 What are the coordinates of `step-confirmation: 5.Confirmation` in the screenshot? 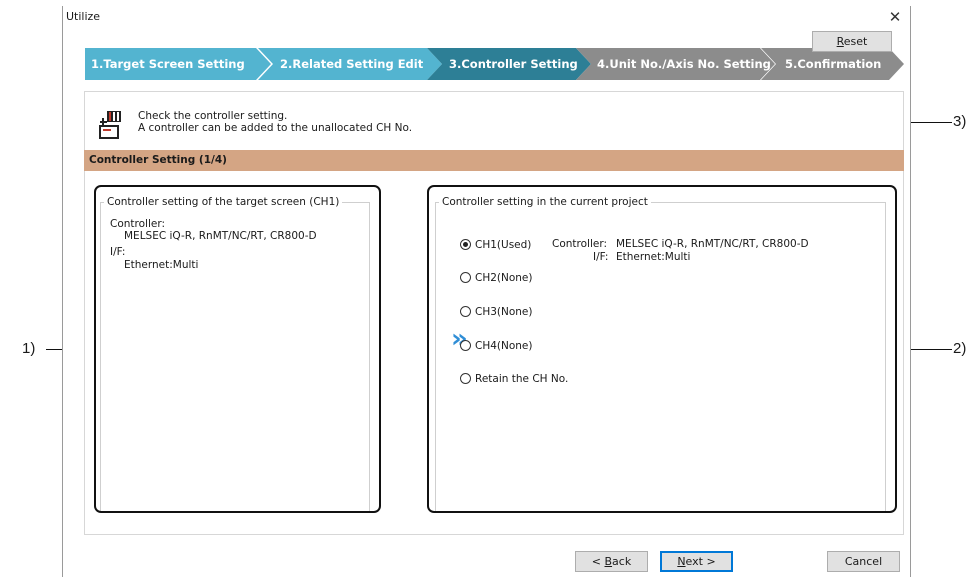 It's located at (832, 64).